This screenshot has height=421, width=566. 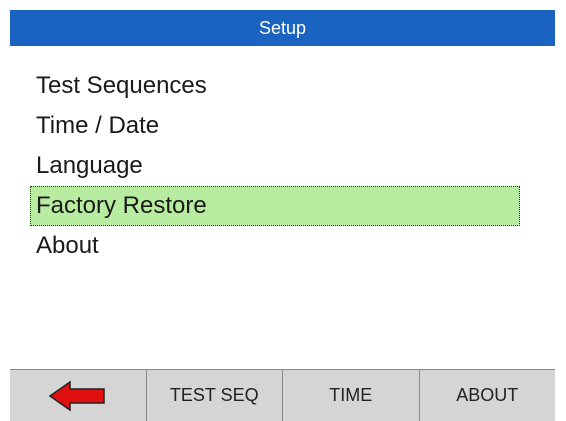 What do you see at coordinates (350, 395) in the screenshot?
I see `time-button: TIME` at bounding box center [350, 395].